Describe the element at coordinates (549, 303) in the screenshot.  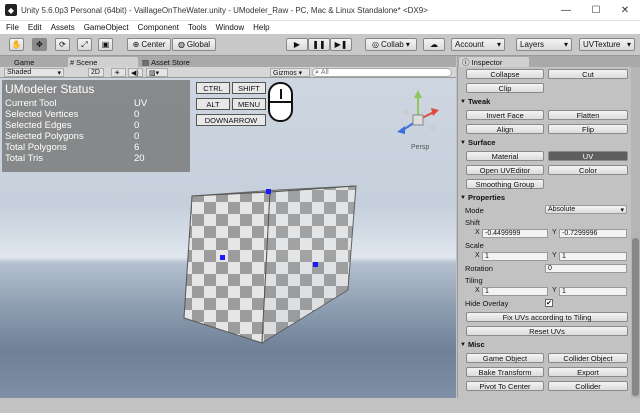
I see `hide-overlay-checkbox: ✔` at that location.